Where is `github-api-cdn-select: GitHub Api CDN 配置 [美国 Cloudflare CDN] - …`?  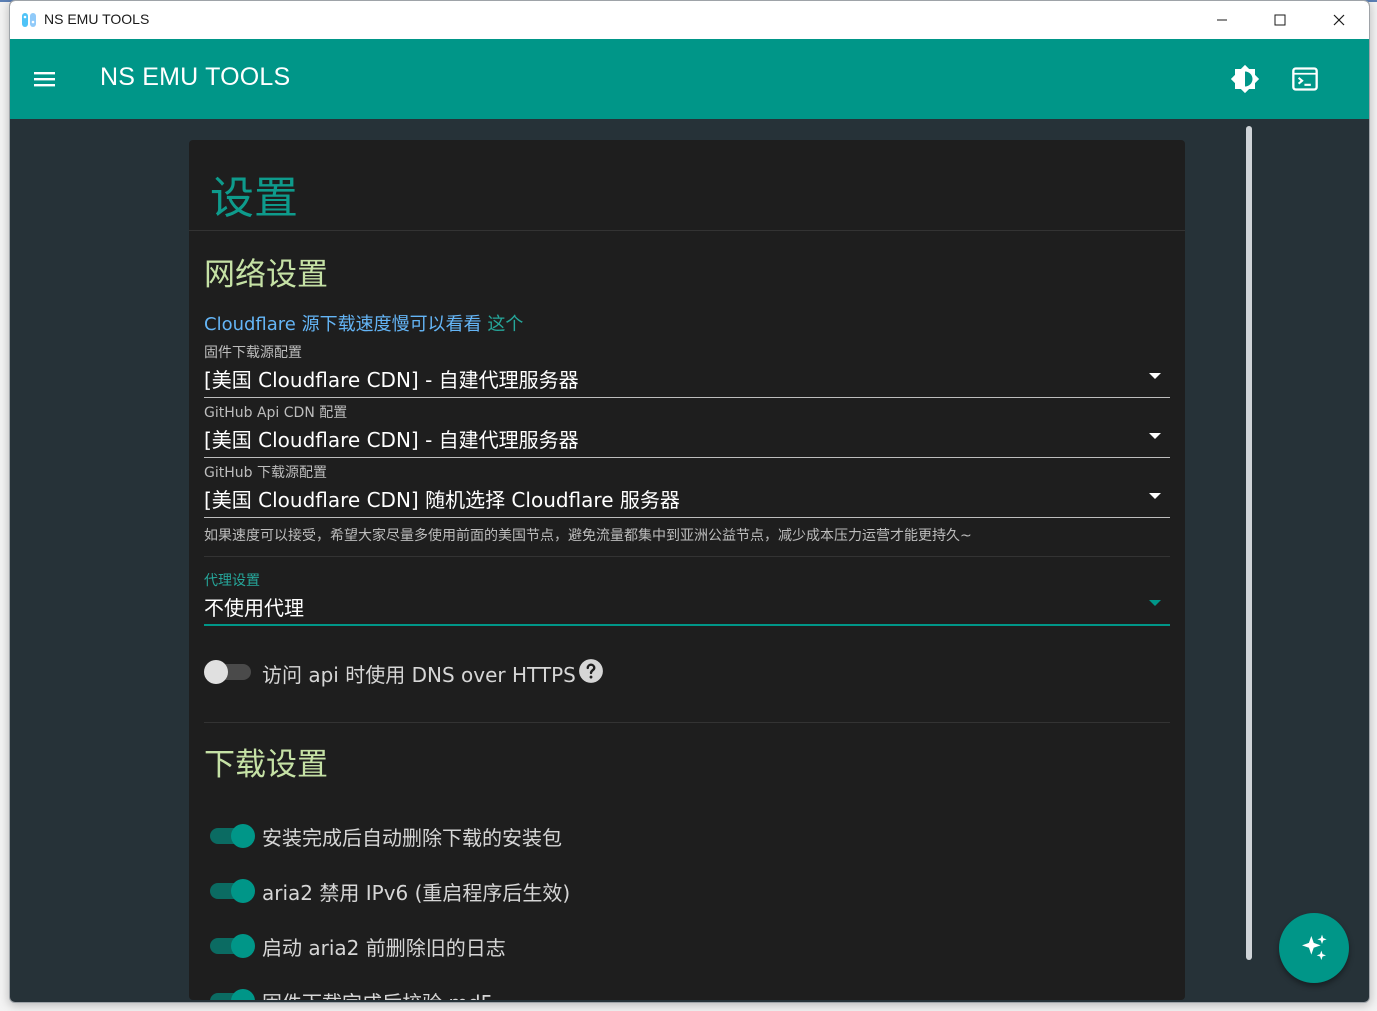 github-api-cdn-select: GitHub Api CDN 配置 [美国 Cloudflare CDN] - … is located at coordinates (687, 430).